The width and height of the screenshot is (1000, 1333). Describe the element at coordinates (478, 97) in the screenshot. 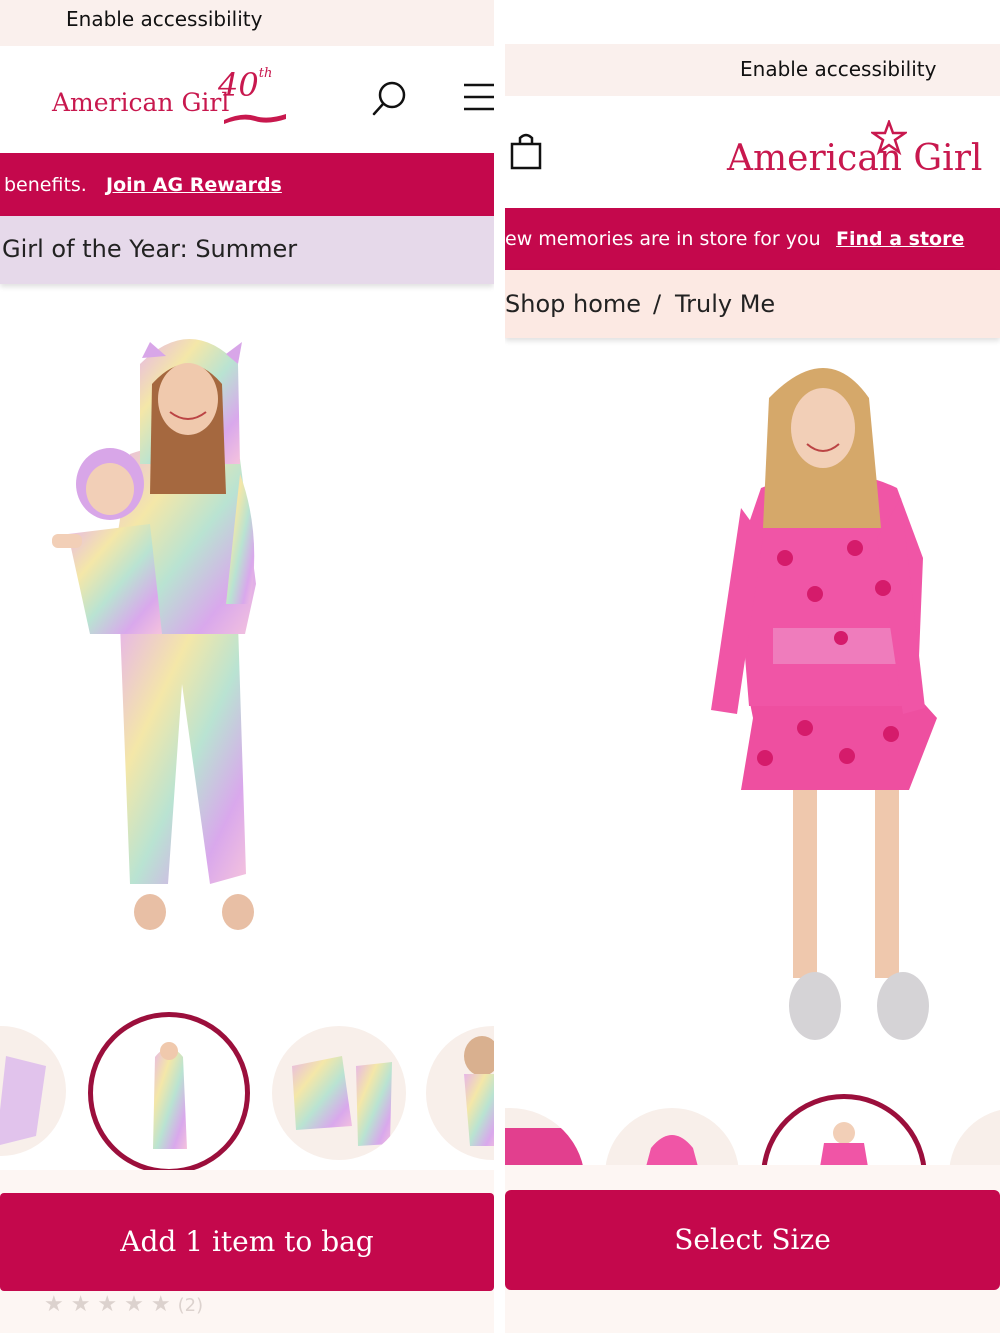

I see `menu-icon` at that location.